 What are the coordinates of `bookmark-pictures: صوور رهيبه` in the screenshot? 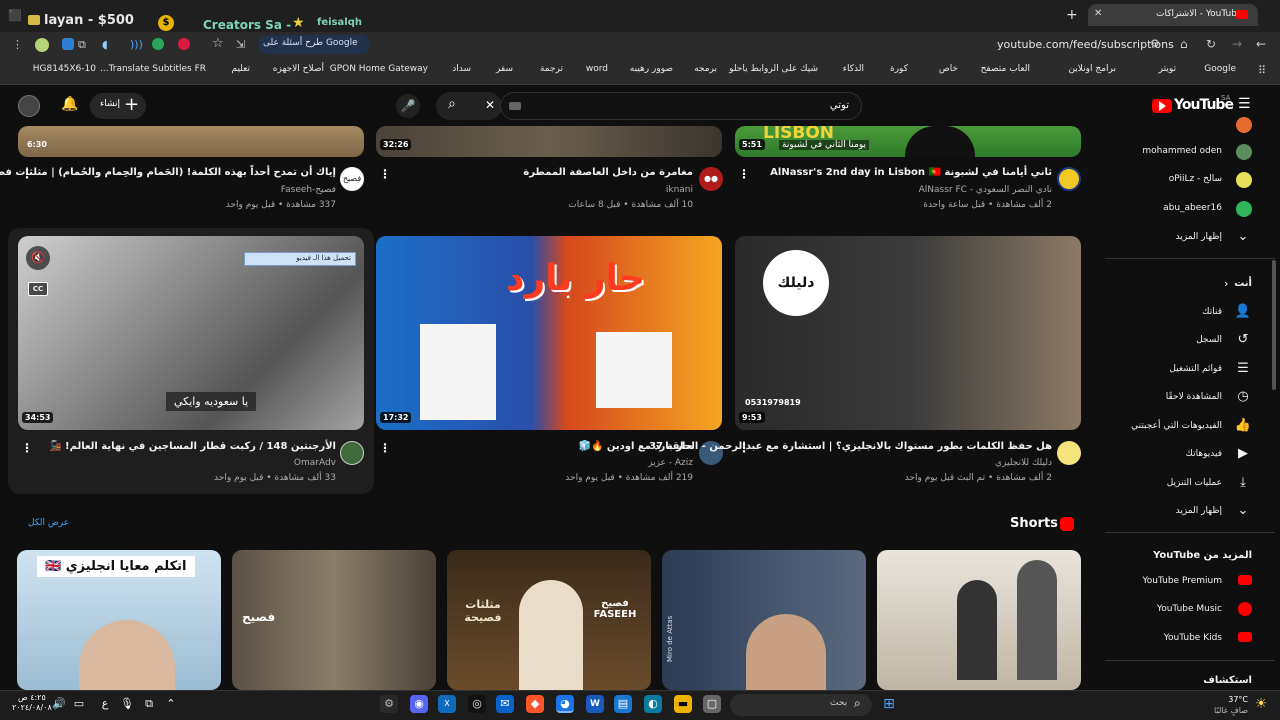 It's located at (651, 69).